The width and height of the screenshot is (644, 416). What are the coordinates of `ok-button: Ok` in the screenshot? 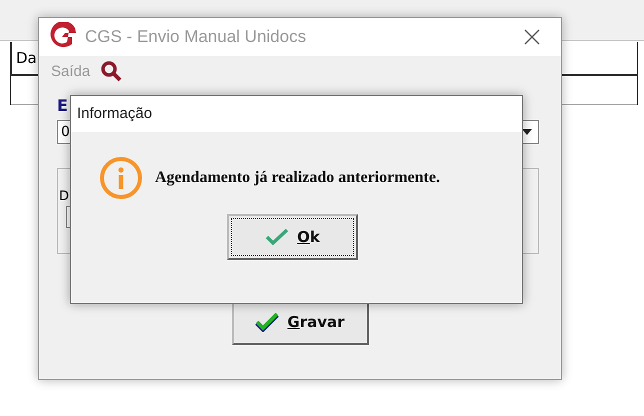 It's located at (292, 237).